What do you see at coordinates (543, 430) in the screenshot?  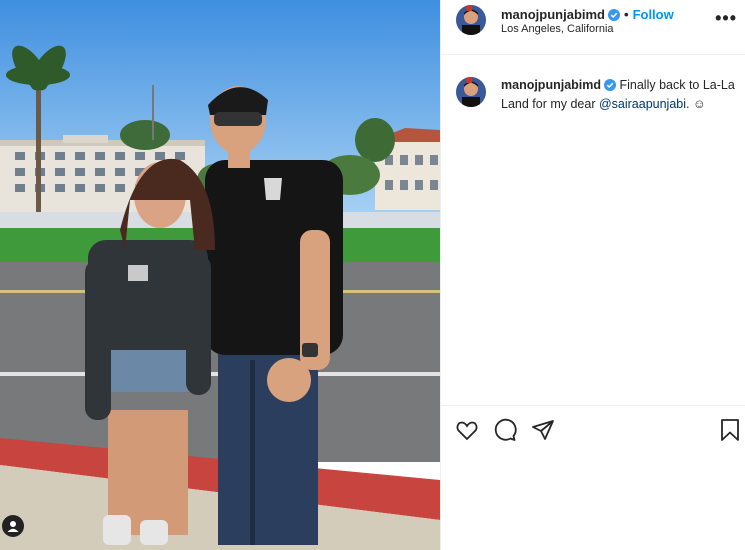 I see `paper-plane-icon` at bounding box center [543, 430].